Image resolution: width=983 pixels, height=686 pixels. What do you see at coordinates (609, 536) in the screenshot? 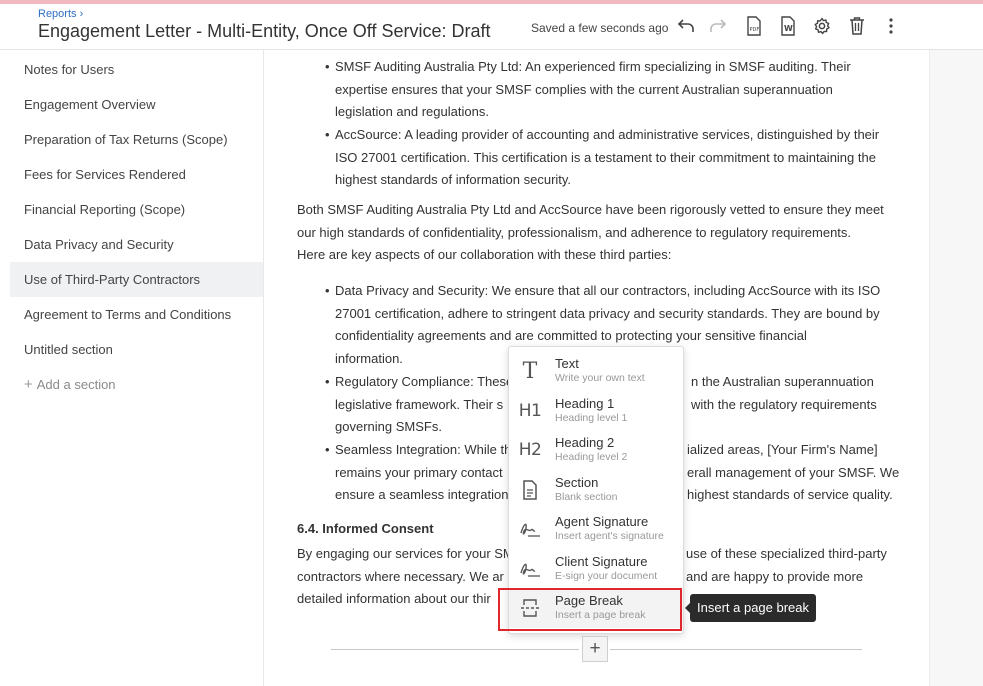
I see `menu-item-subtitle: Insert agent's signature` at bounding box center [609, 536].